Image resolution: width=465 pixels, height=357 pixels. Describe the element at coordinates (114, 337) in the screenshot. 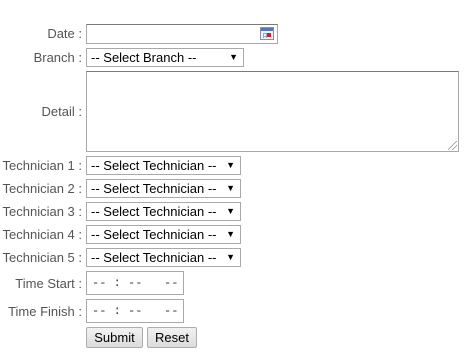

I see `submit-button: Submit` at that location.